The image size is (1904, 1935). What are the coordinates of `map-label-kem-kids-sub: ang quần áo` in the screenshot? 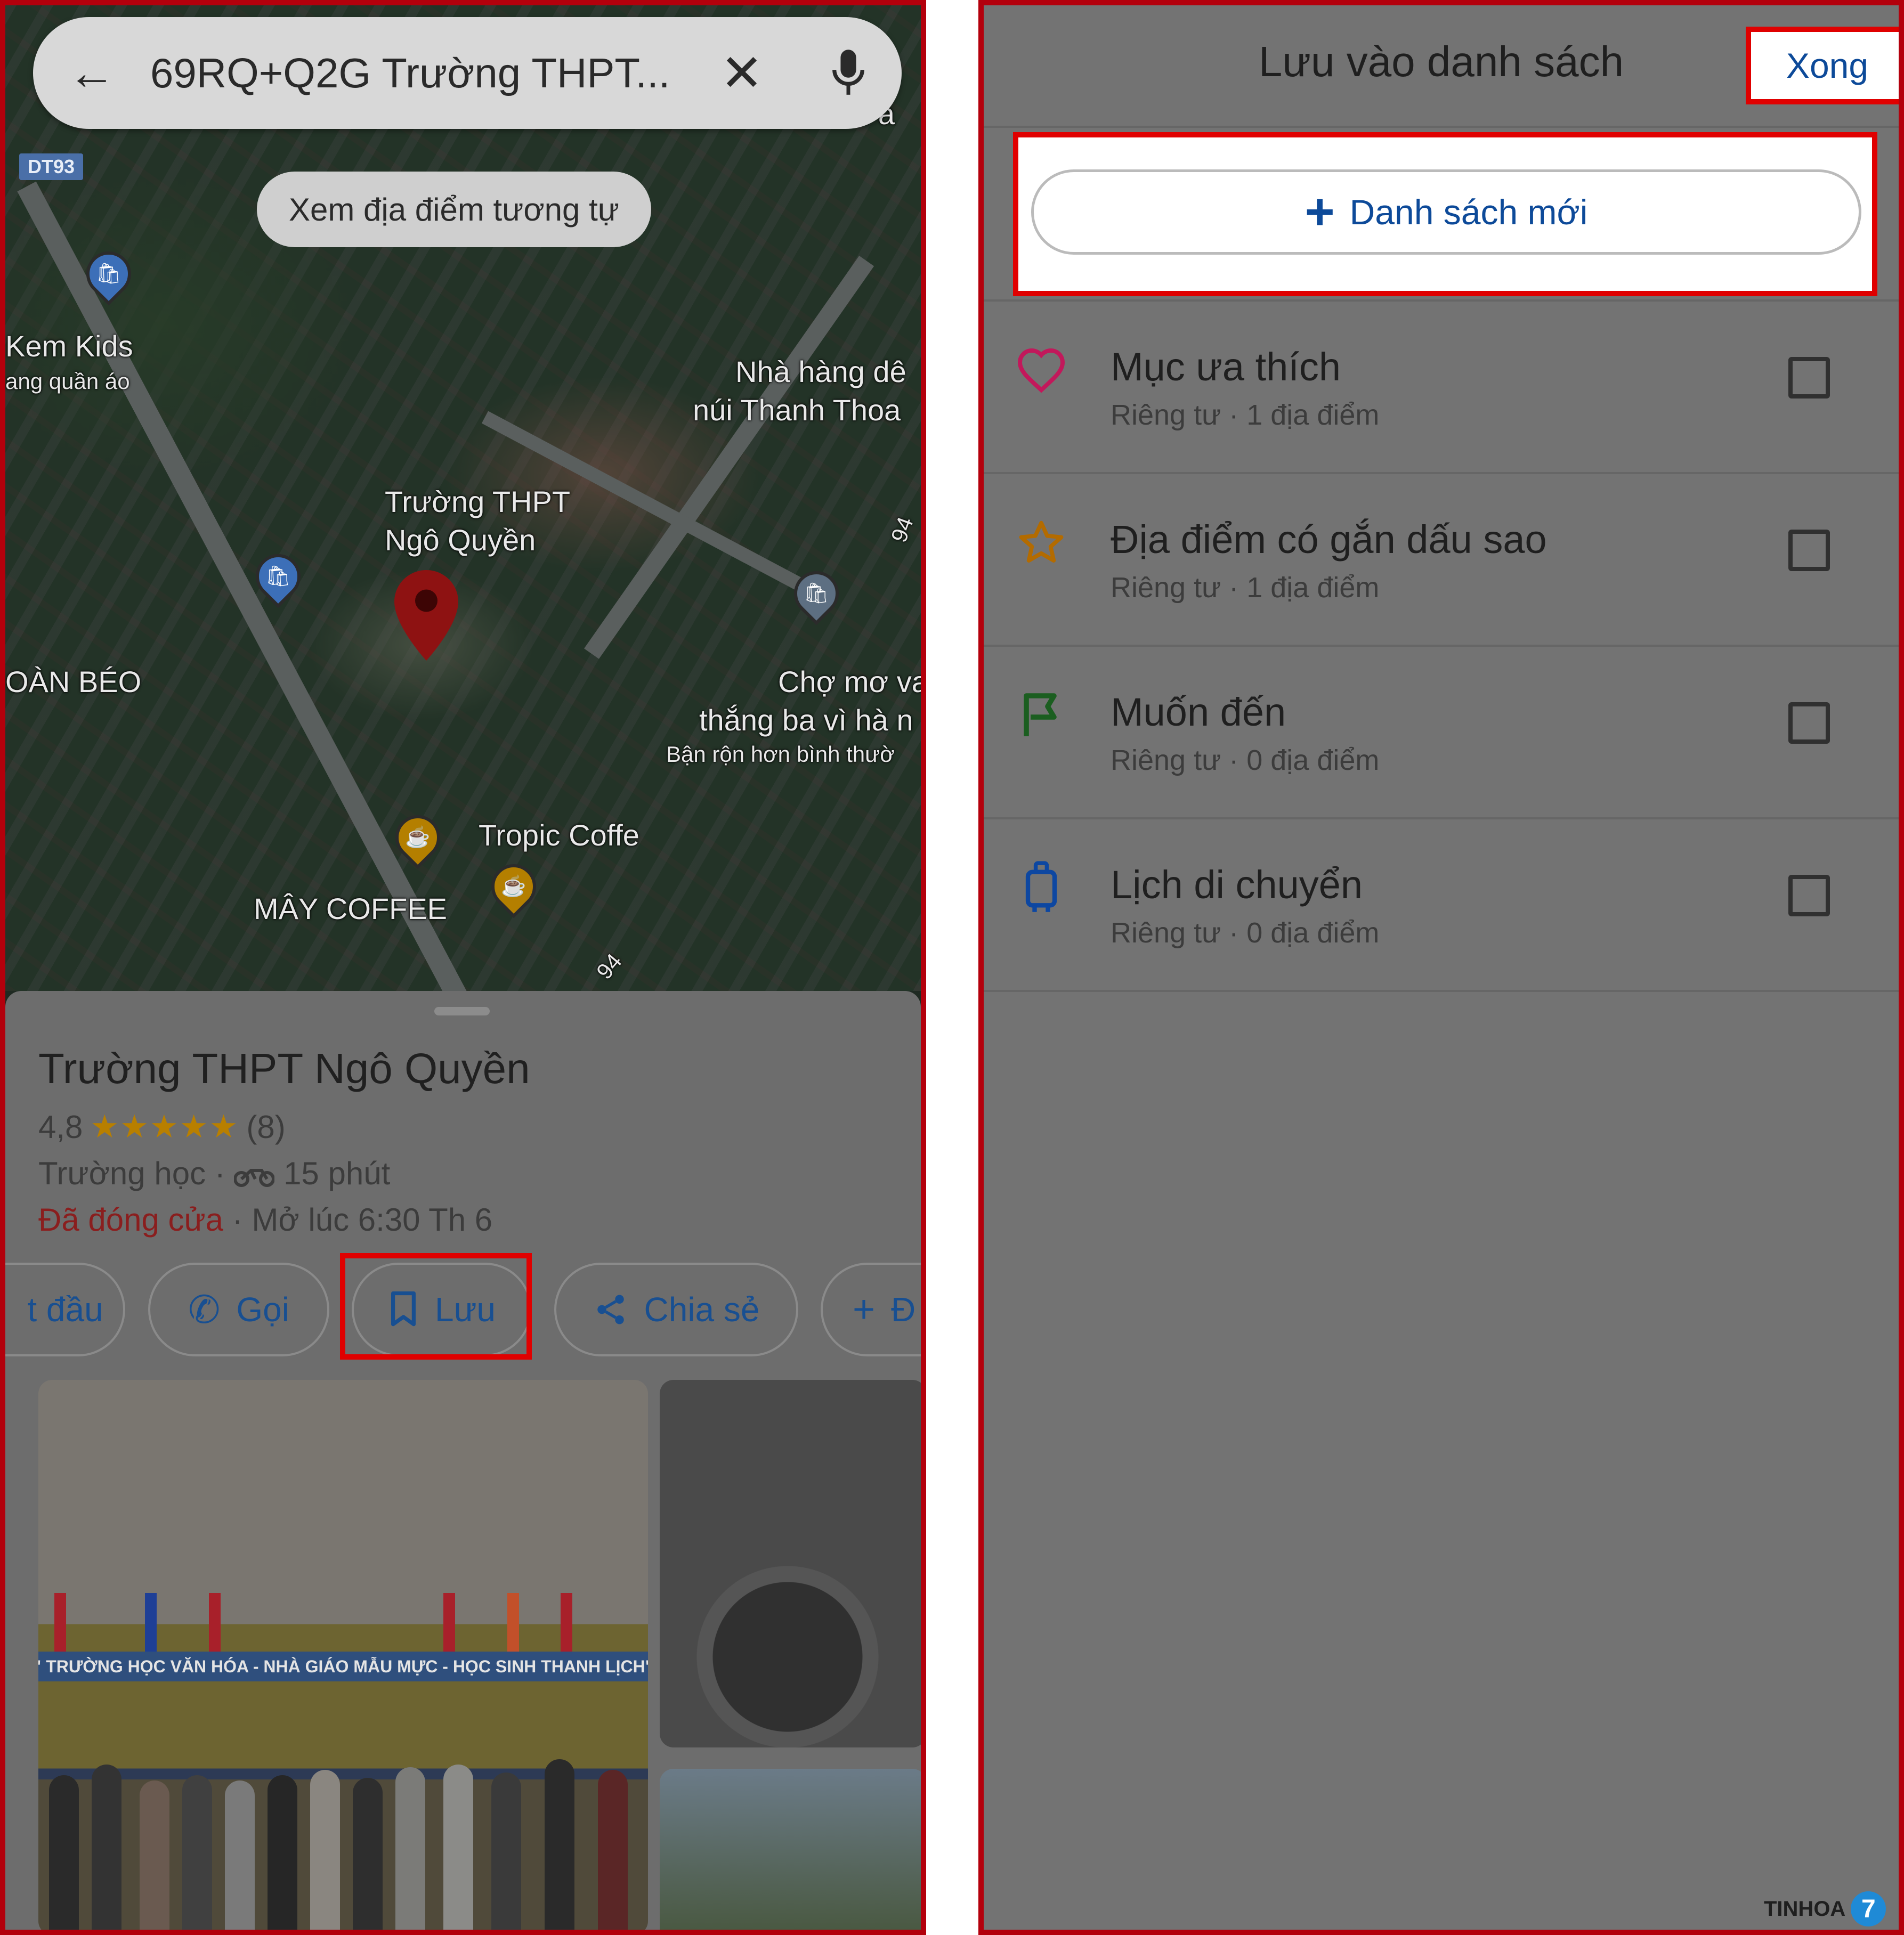 It's located at (67, 382).